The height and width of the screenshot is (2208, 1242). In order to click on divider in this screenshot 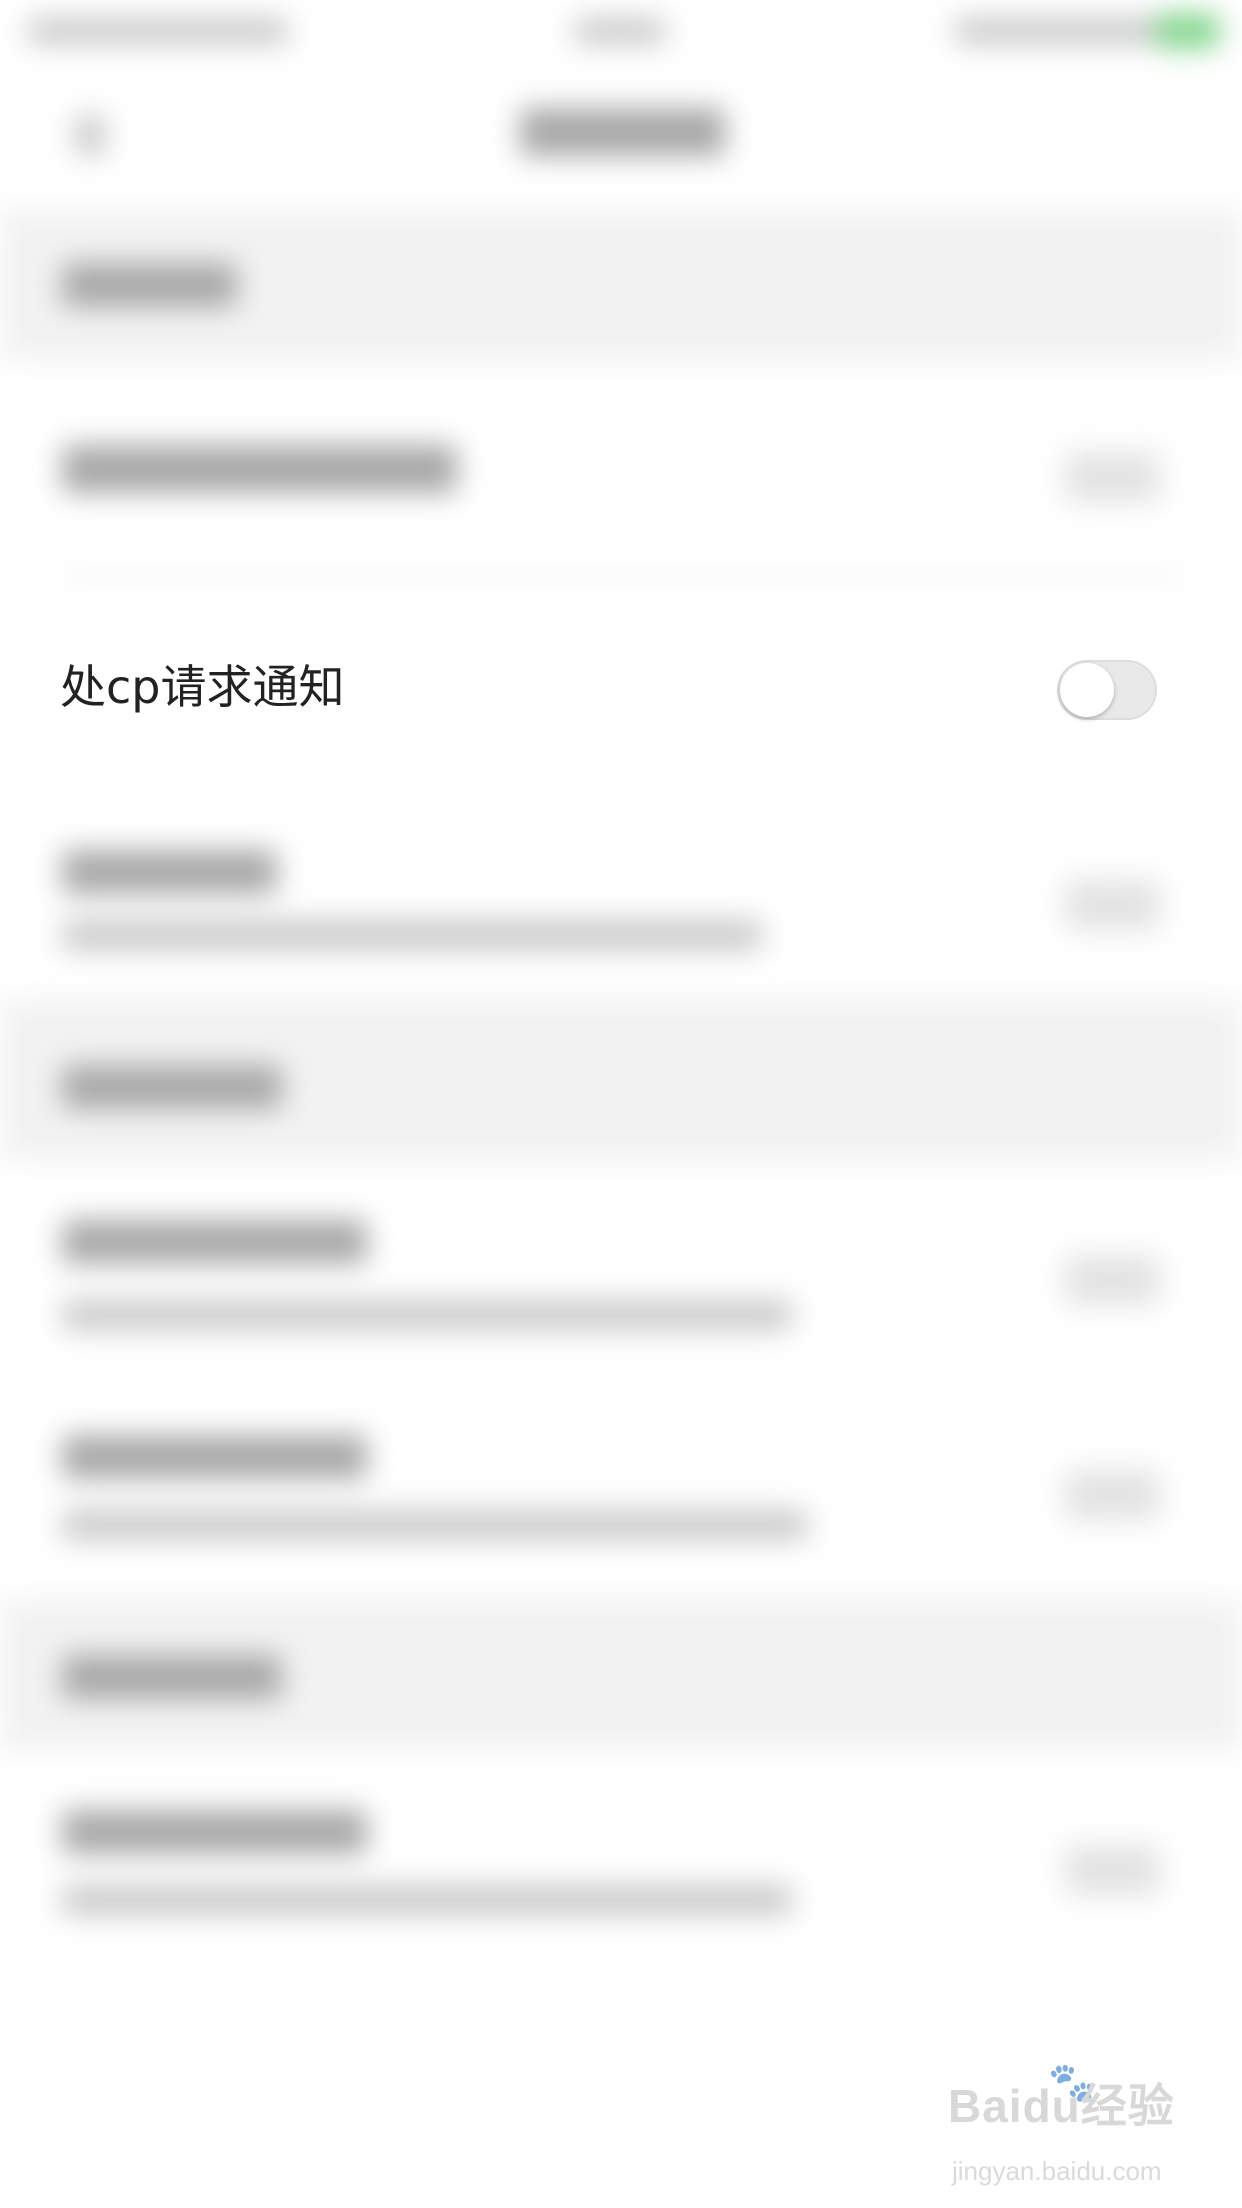, I will do `click(622, 576)`.